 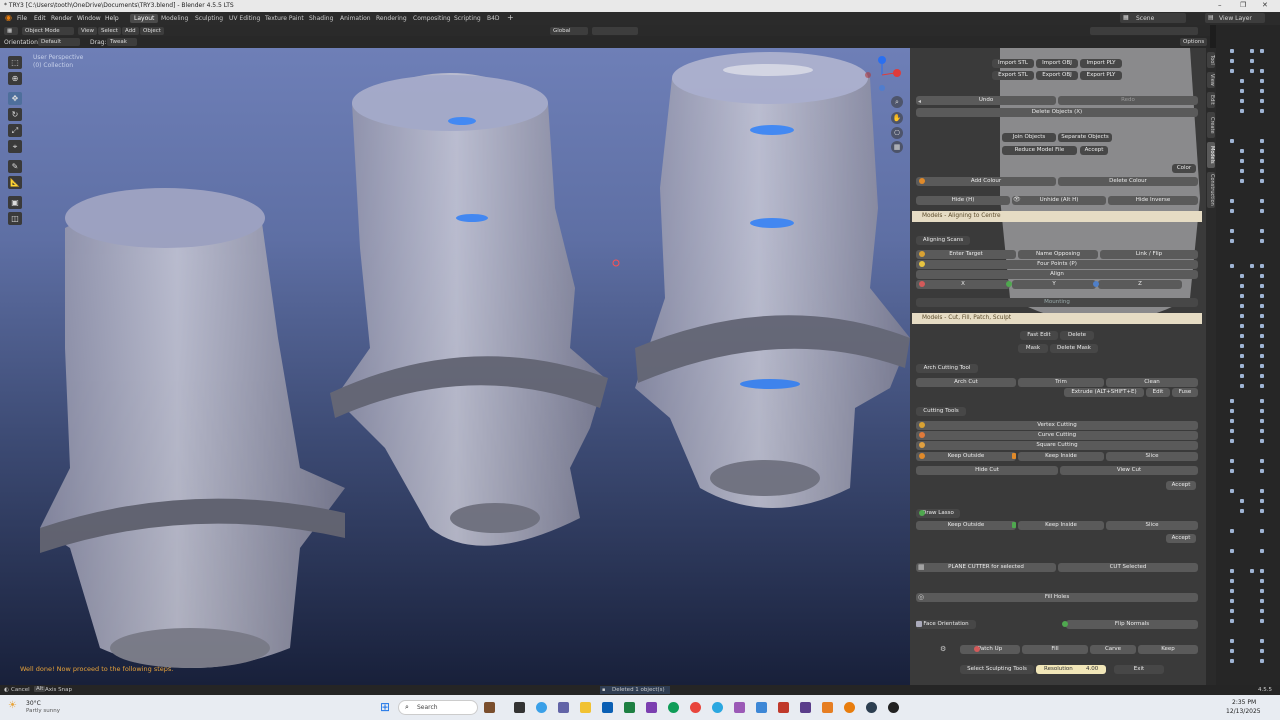 I want to click on menu-view: View, so click(x=88, y=31).